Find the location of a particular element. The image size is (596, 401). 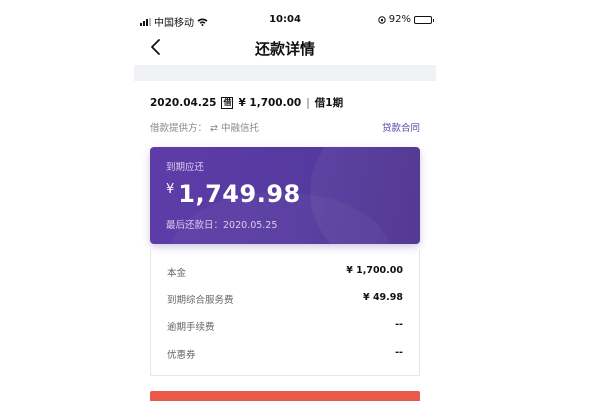

currency-symbol: ¥ is located at coordinates (170, 189).